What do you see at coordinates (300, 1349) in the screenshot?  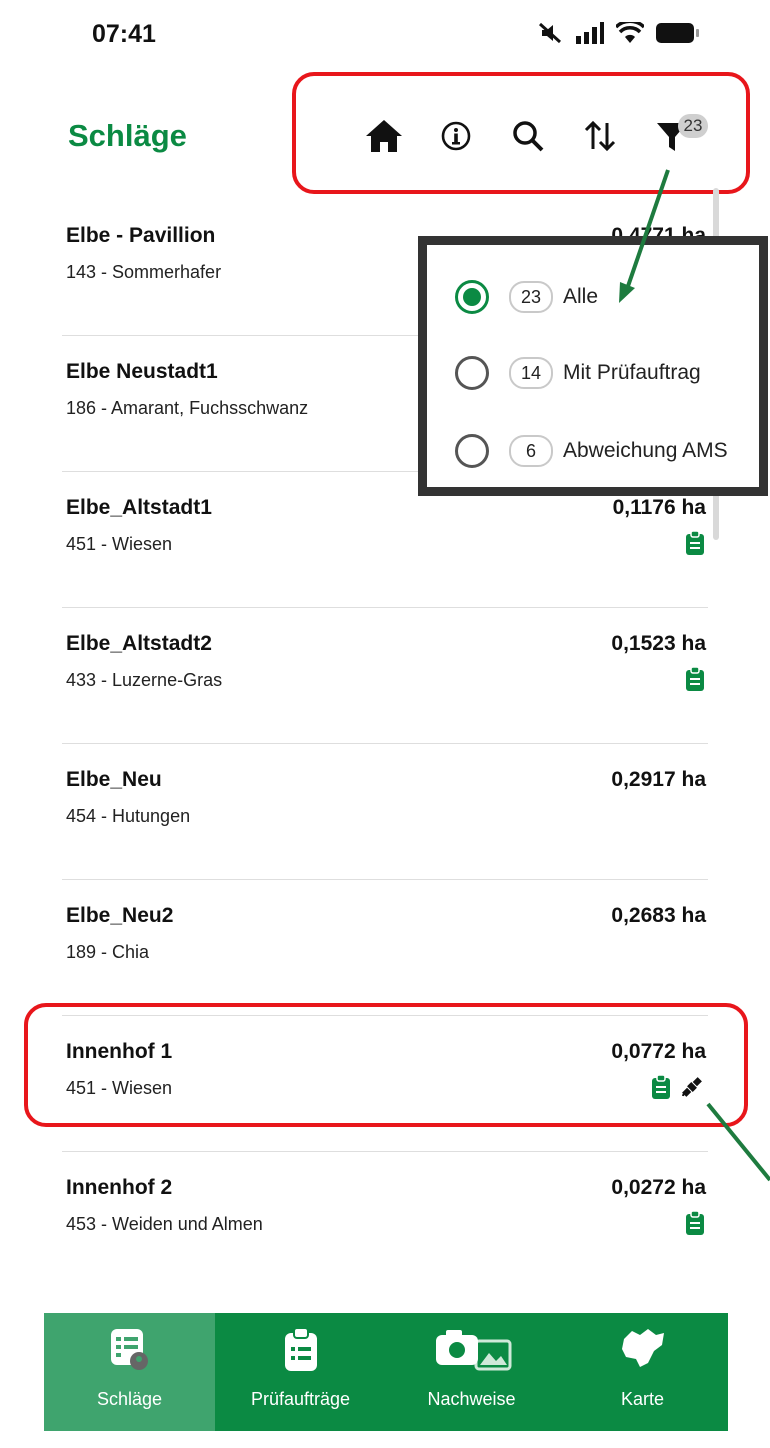 I see `clipboard-list-icon` at bounding box center [300, 1349].